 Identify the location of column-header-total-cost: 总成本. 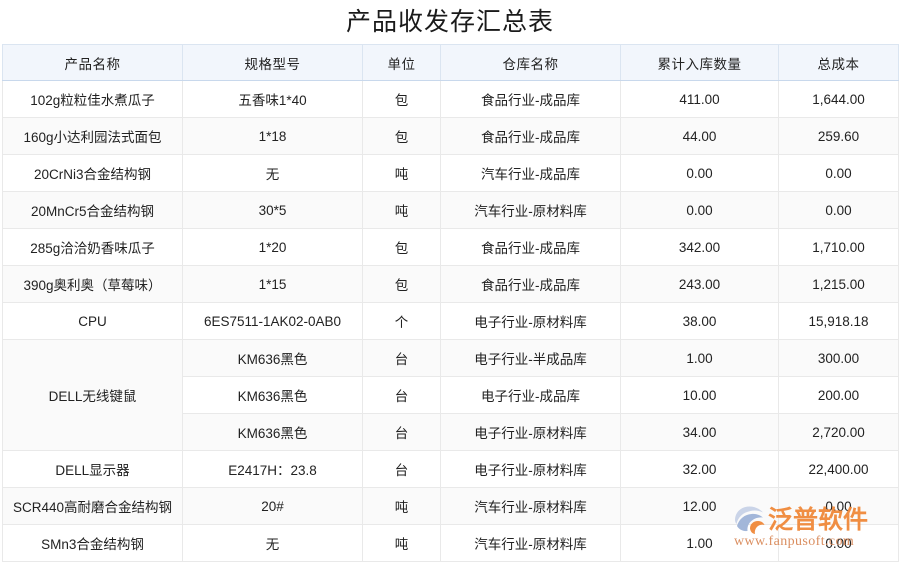
(838, 62).